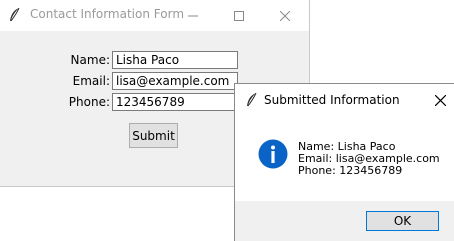  I want to click on minimize-button, so click(193, 15).